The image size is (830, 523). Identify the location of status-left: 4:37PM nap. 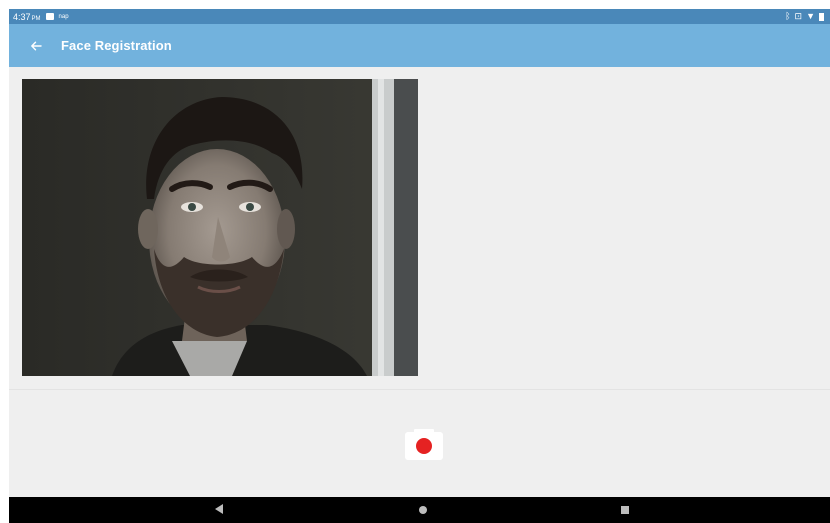
(41, 17).